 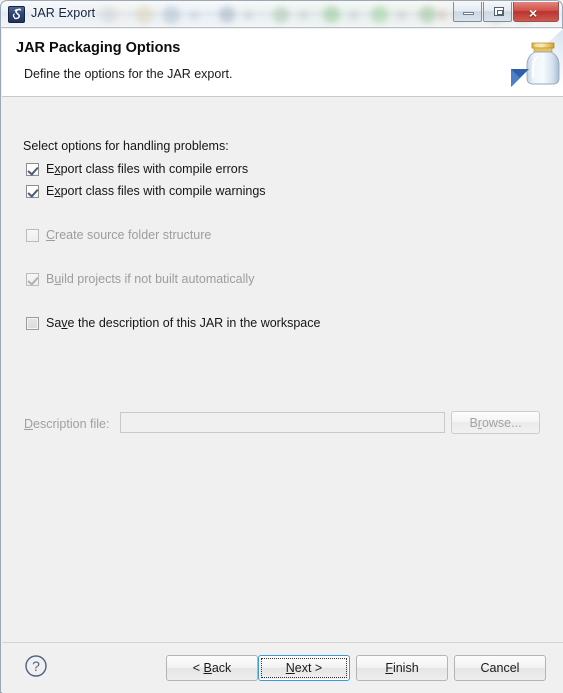 I want to click on checkbox-label: Create source folder structure, so click(x=129, y=235).